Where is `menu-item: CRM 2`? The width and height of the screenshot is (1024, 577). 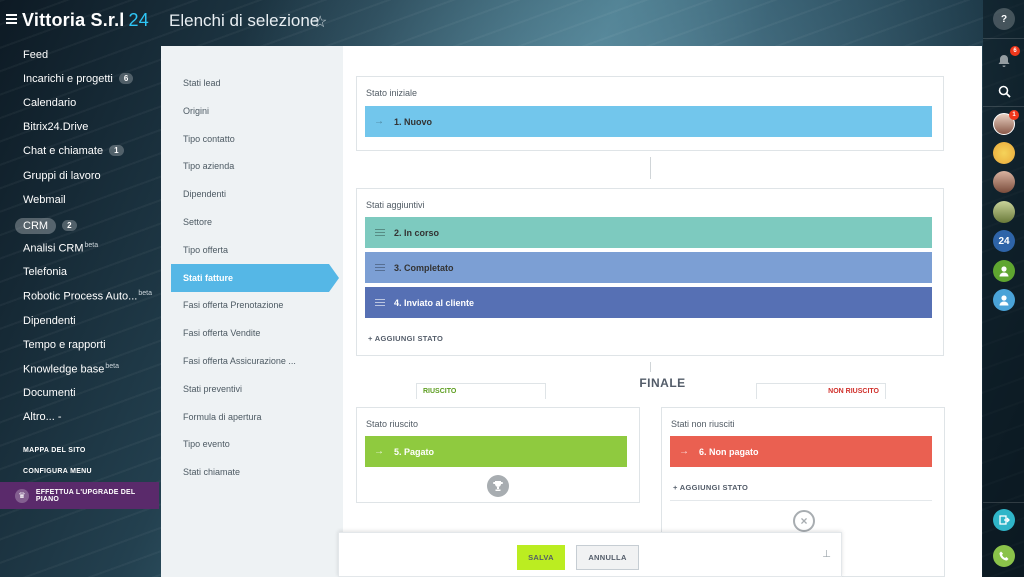
menu-item: CRM 2 is located at coordinates (46, 226).